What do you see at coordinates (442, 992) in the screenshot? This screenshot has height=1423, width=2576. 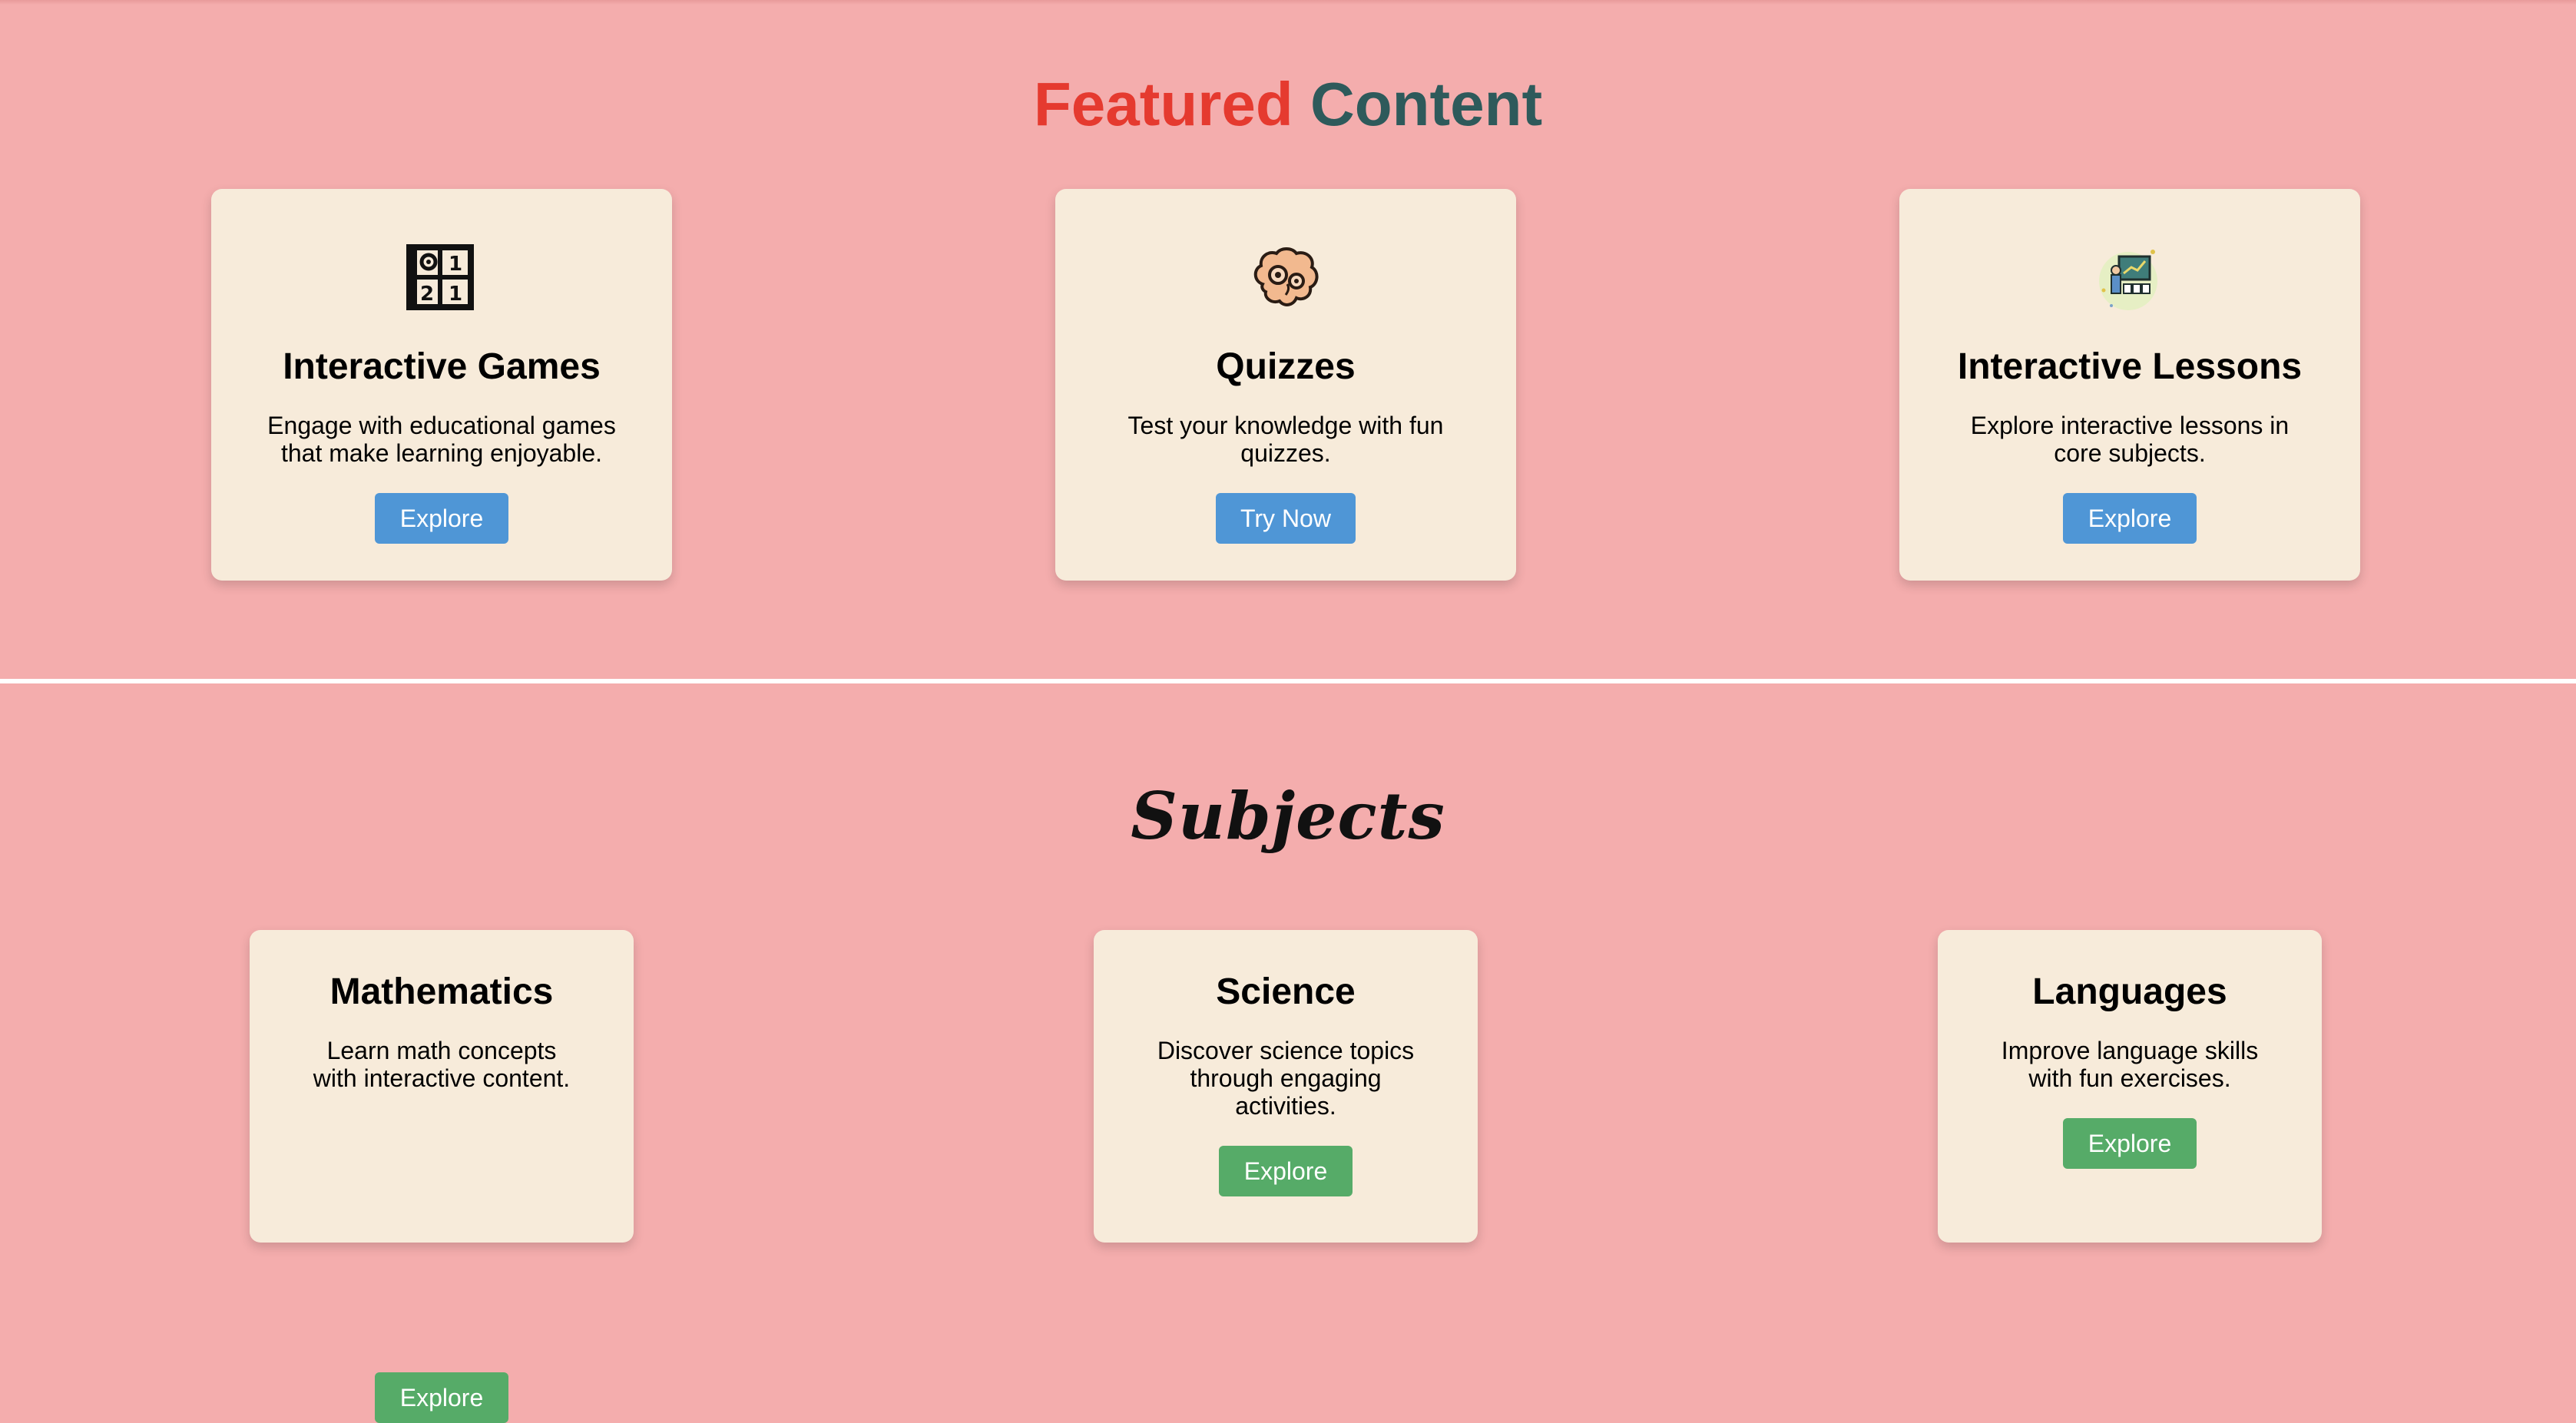 I see `card-title: Mathematics` at bounding box center [442, 992].